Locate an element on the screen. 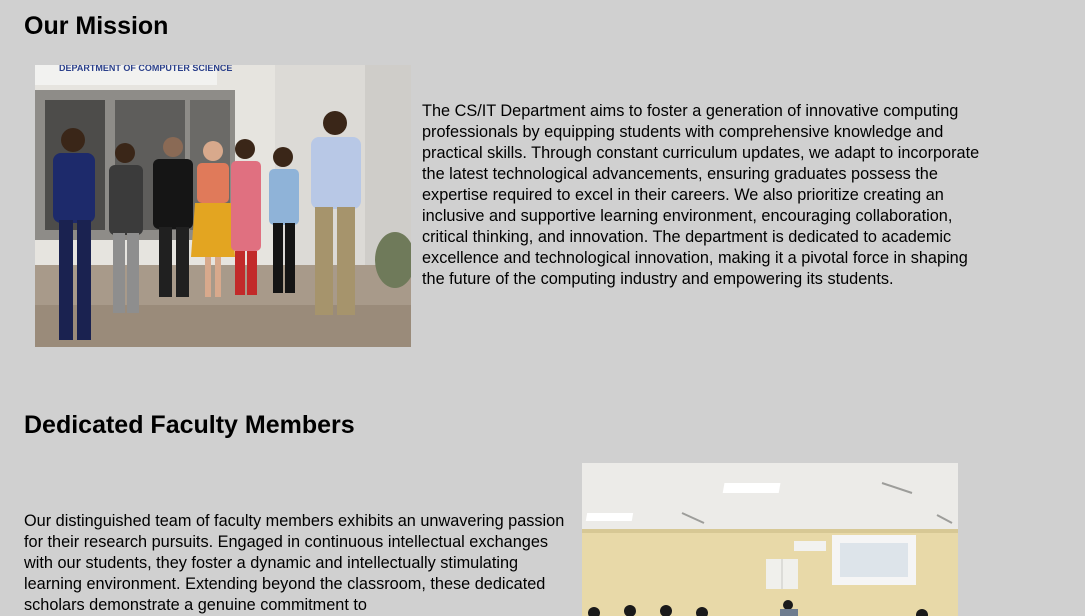  mission-heading: Our Mission is located at coordinates (96, 26).